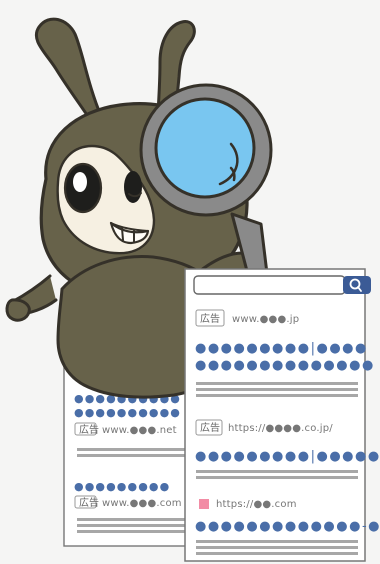 Image resolution: width=380 pixels, height=564 pixels. I want to click on result-title: ●●●●●●●●●●●●●●, so click(285, 365).